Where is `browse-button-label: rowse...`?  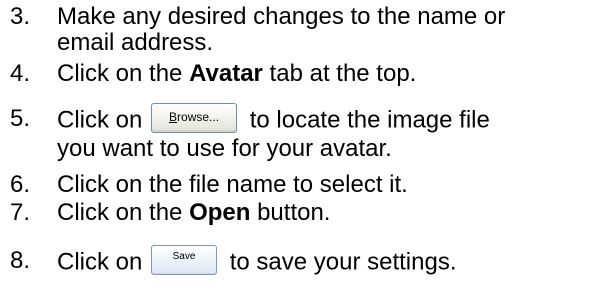
browse-button-label: rowse... is located at coordinates (198, 117).